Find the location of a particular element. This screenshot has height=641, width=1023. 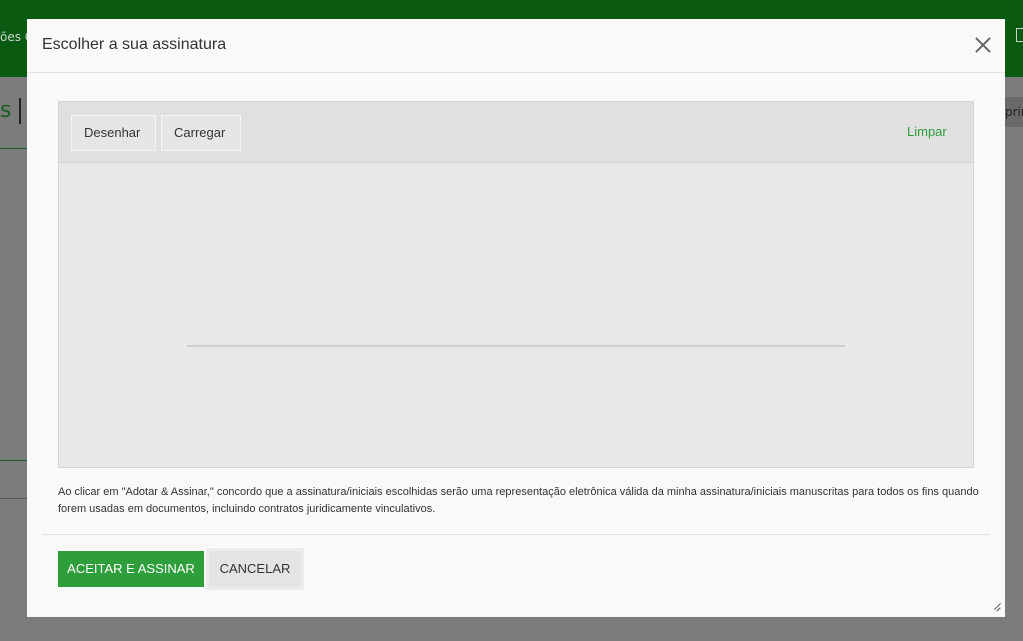

signature-baseline is located at coordinates (516, 346).